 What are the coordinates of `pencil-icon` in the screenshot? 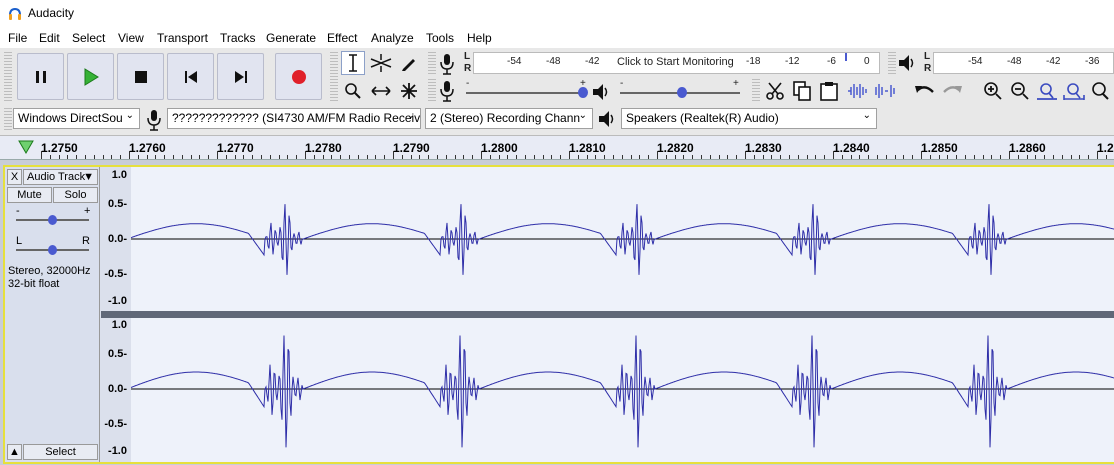 It's located at (408, 65).